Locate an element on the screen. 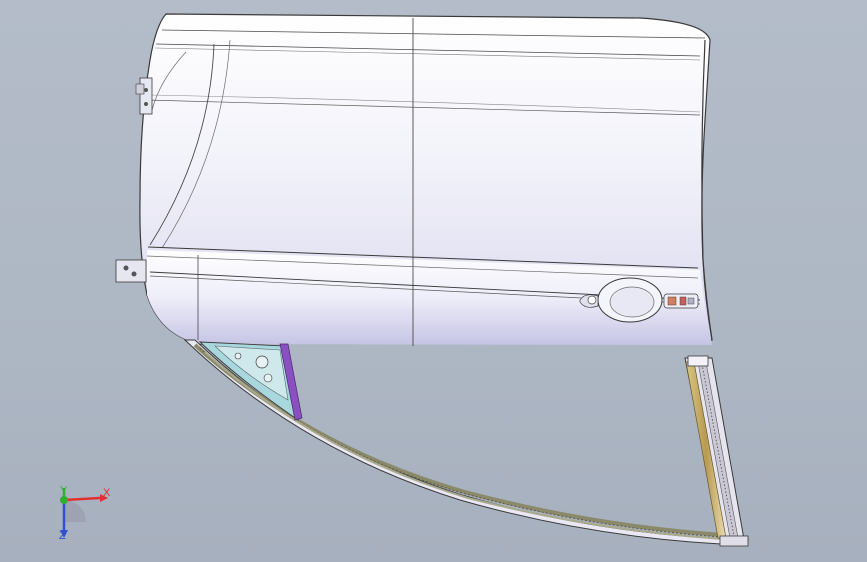 This screenshot has width=867, height=562. x-axis-label: X is located at coordinates (107, 493).